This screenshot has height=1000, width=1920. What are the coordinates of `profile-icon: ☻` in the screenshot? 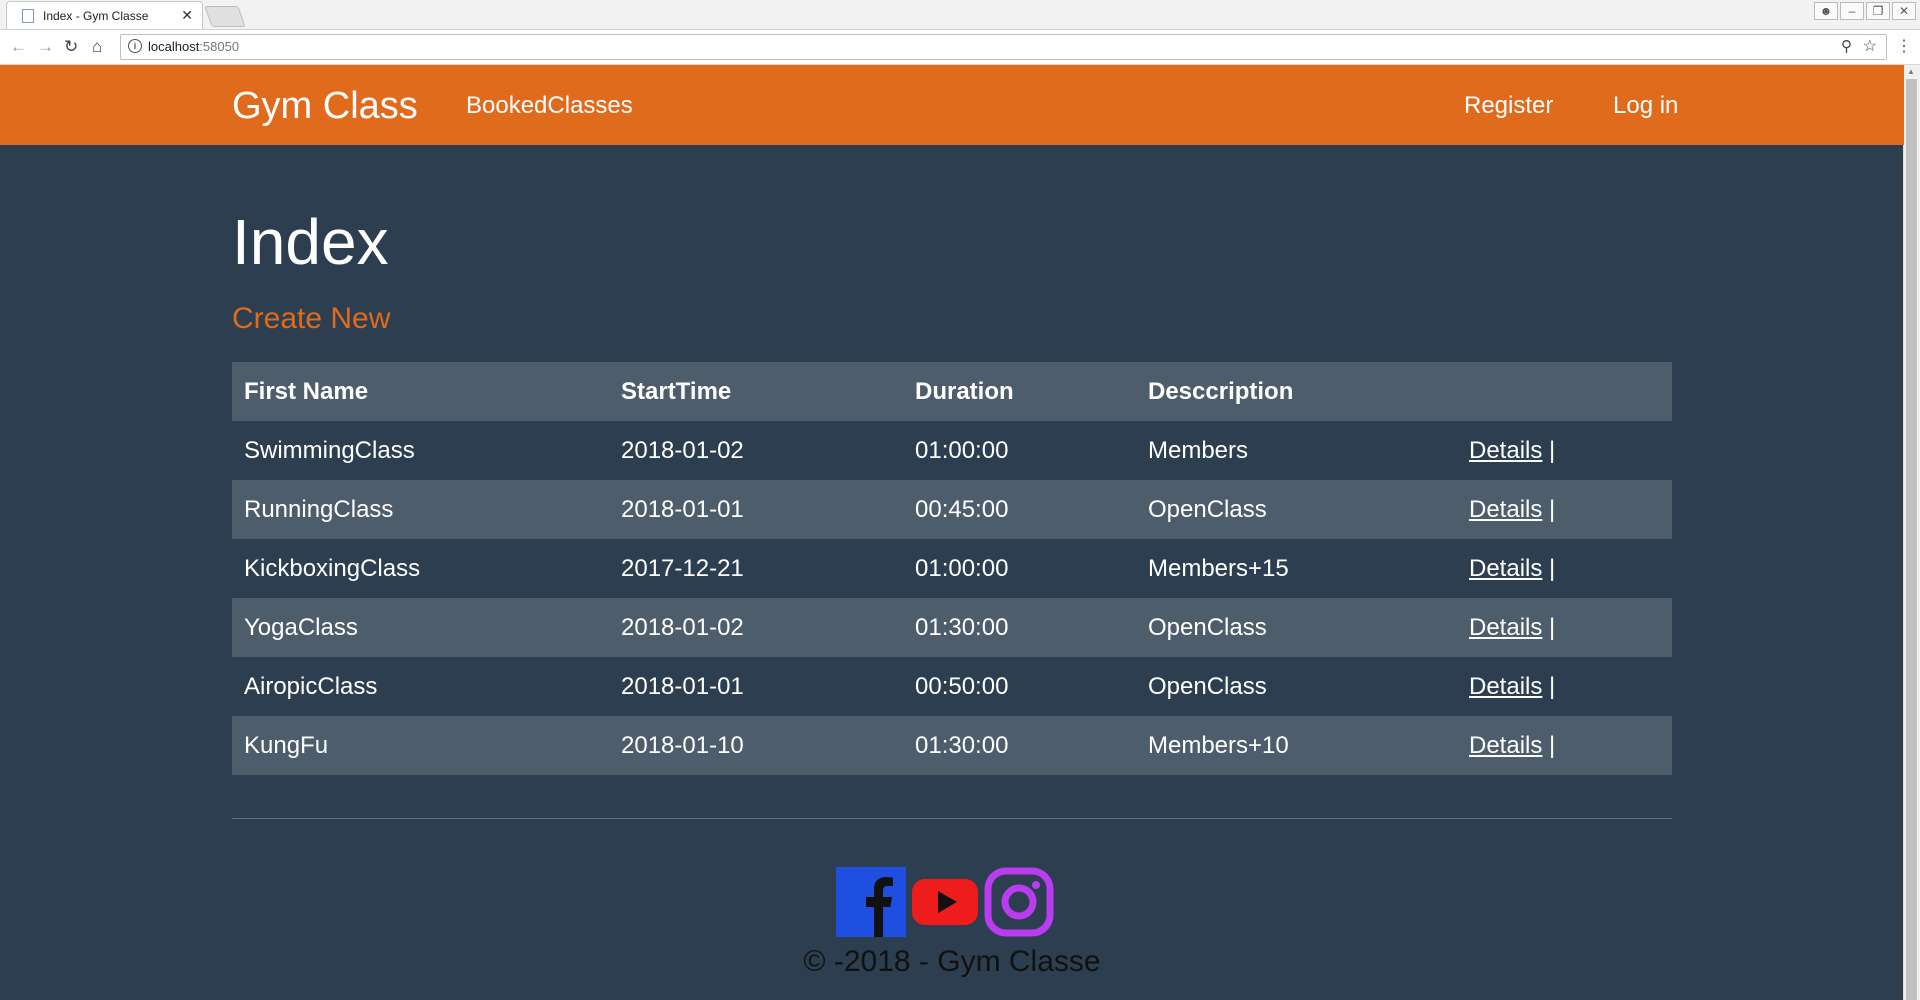 It's located at (1826, 11).